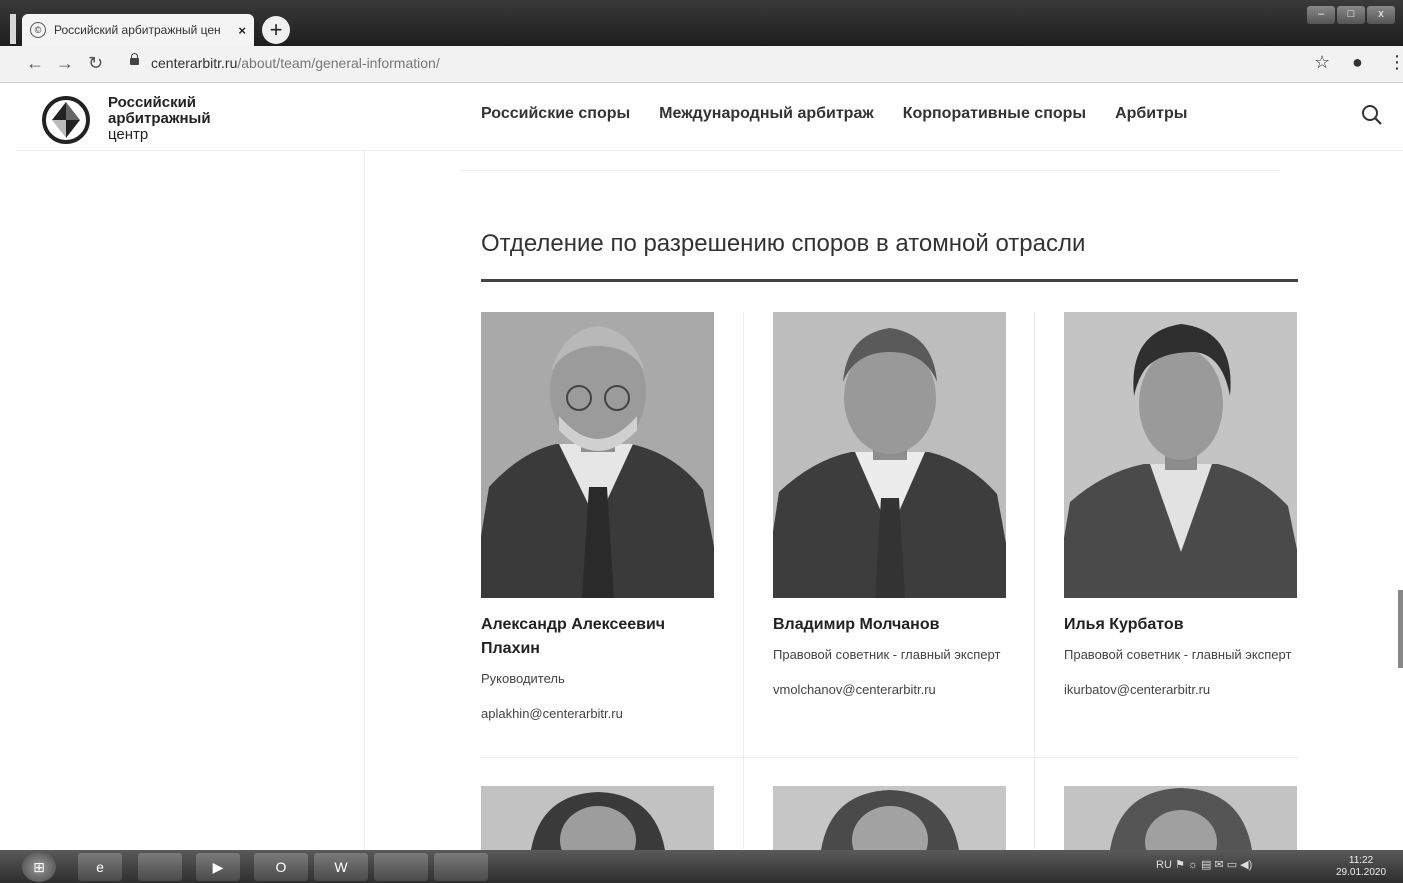 The height and width of the screenshot is (883, 1403). What do you see at coordinates (128, 134) in the screenshot?
I see `logo-line-3: центр` at bounding box center [128, 134].